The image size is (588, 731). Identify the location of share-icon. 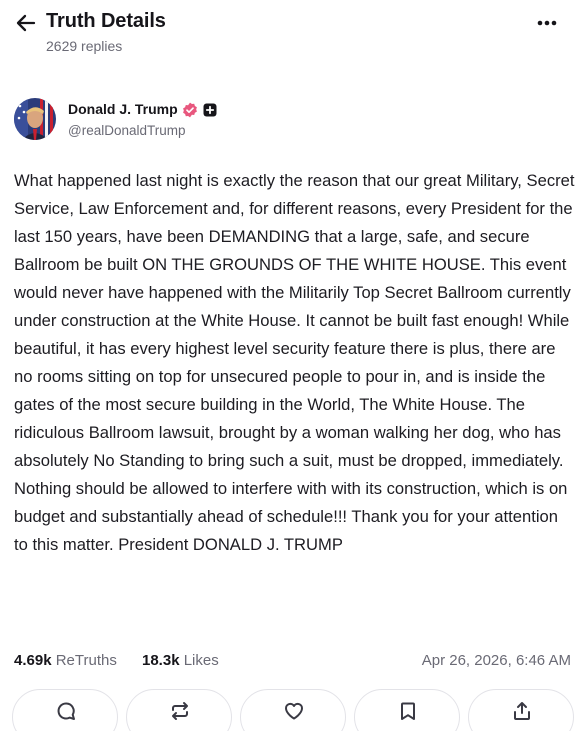
(522, 711).